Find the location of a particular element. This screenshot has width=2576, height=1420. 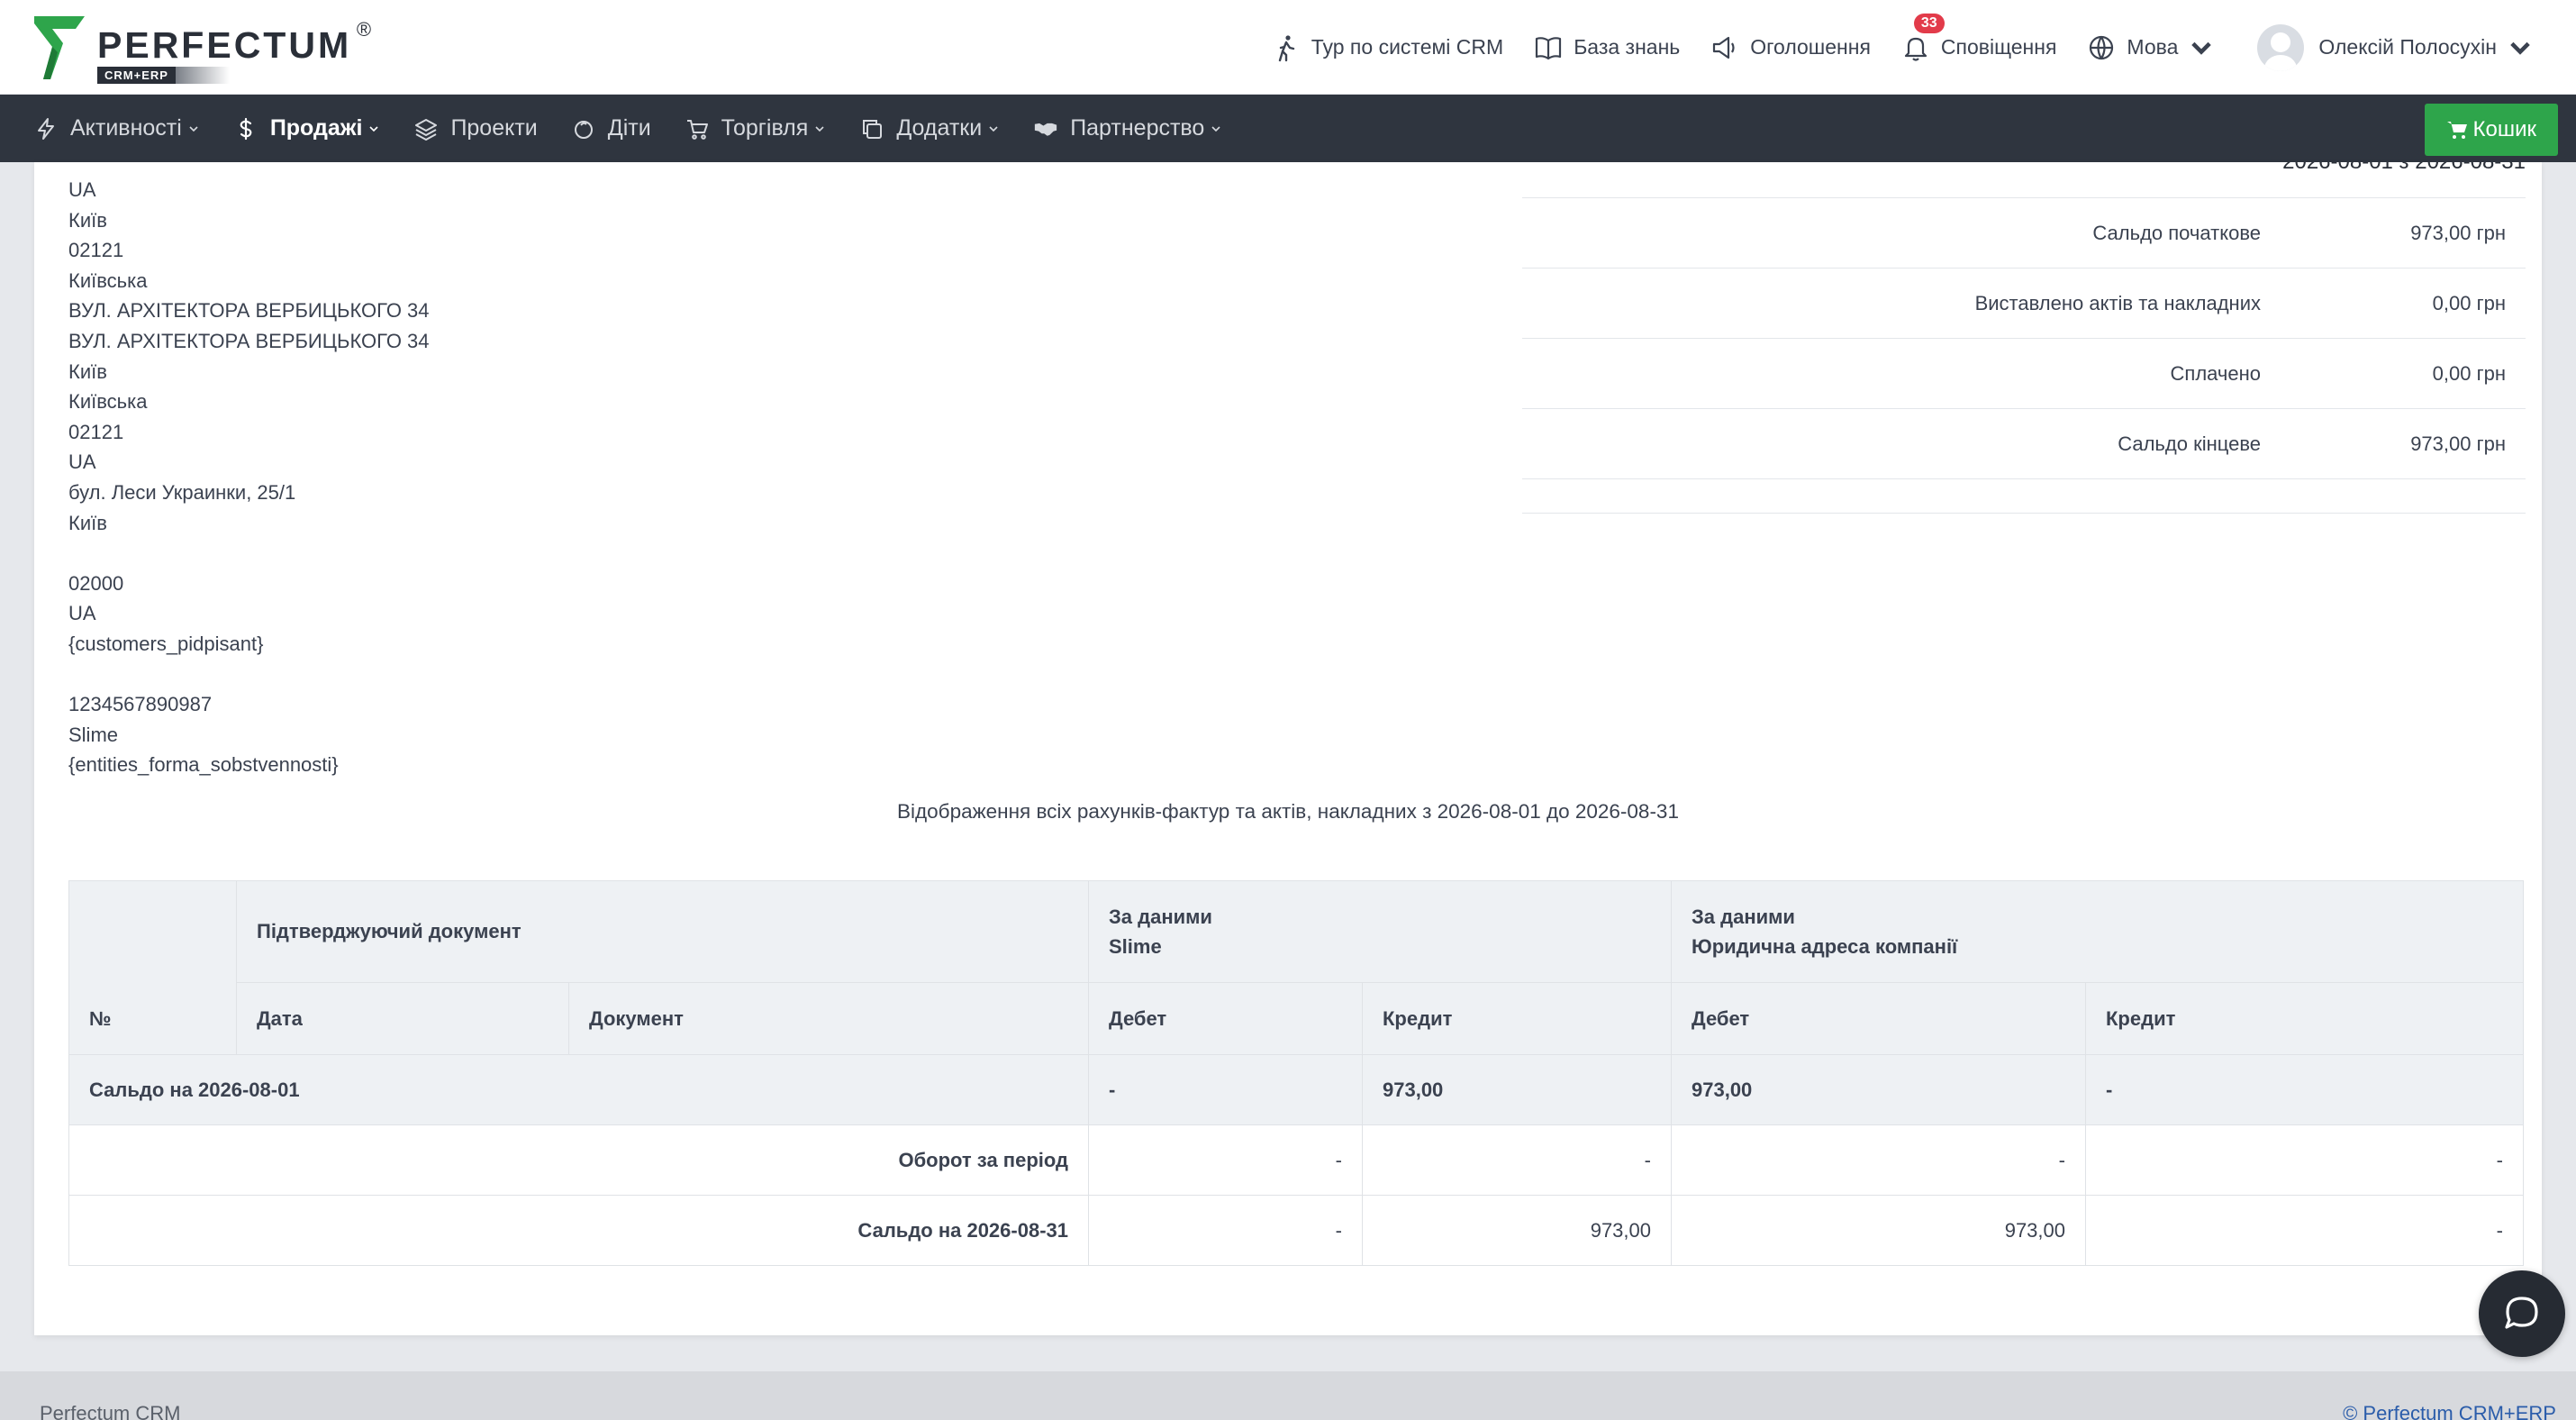

col-group-party-2: За даними Юридична адреса компанії is located at coordinates (2097, 931).